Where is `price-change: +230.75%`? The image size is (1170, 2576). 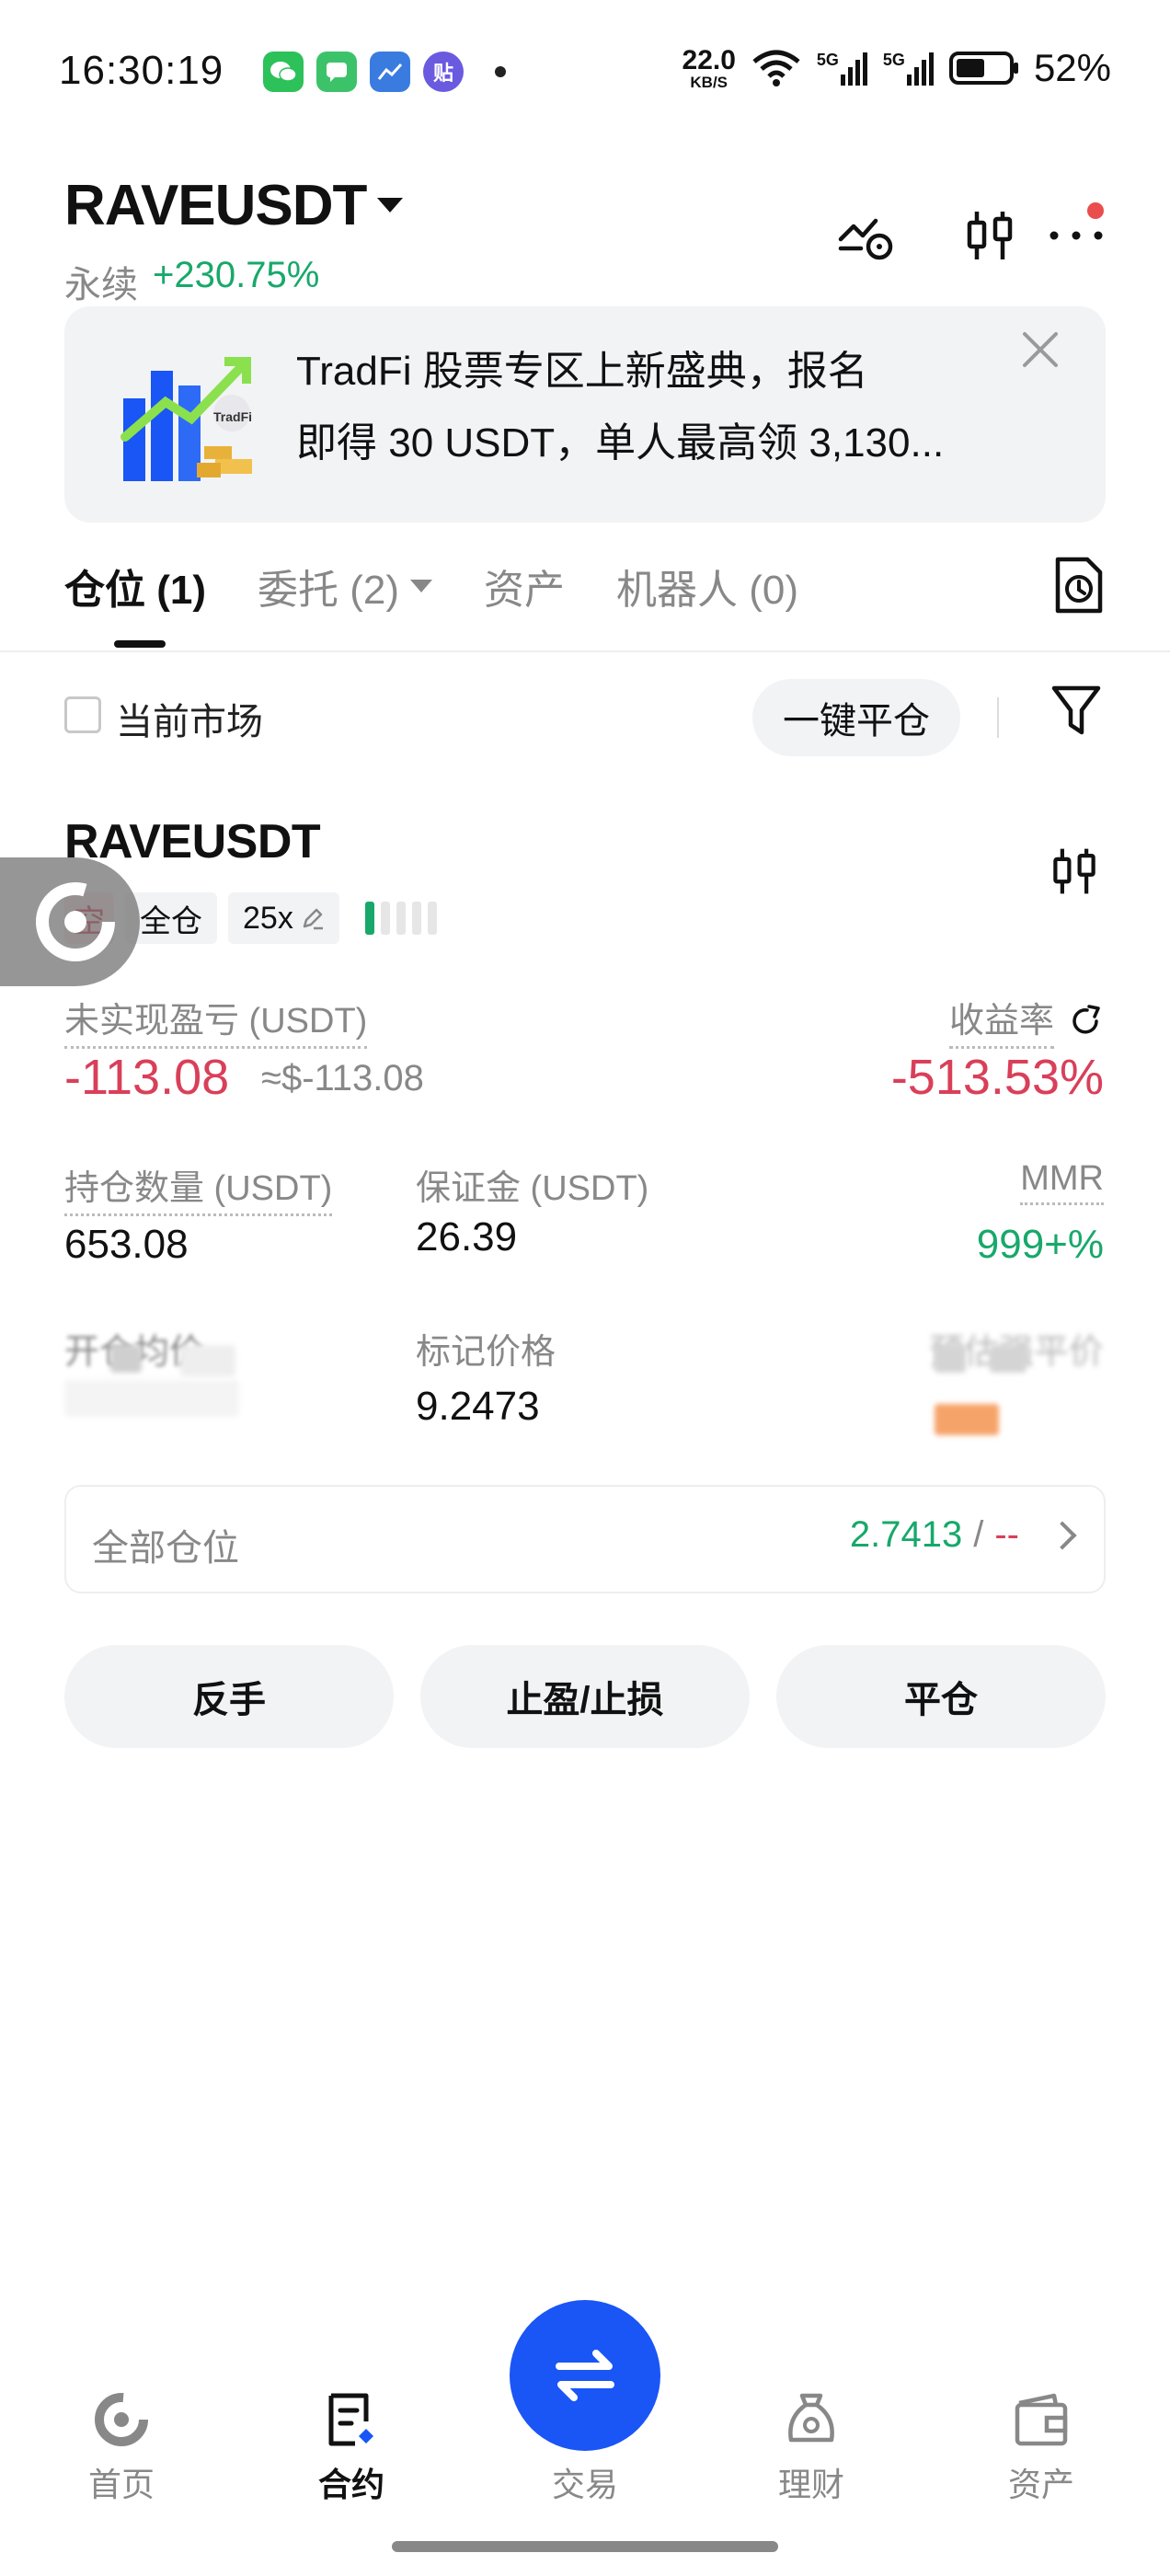 price-change: +230.75% is located at coordinates (236, 275).